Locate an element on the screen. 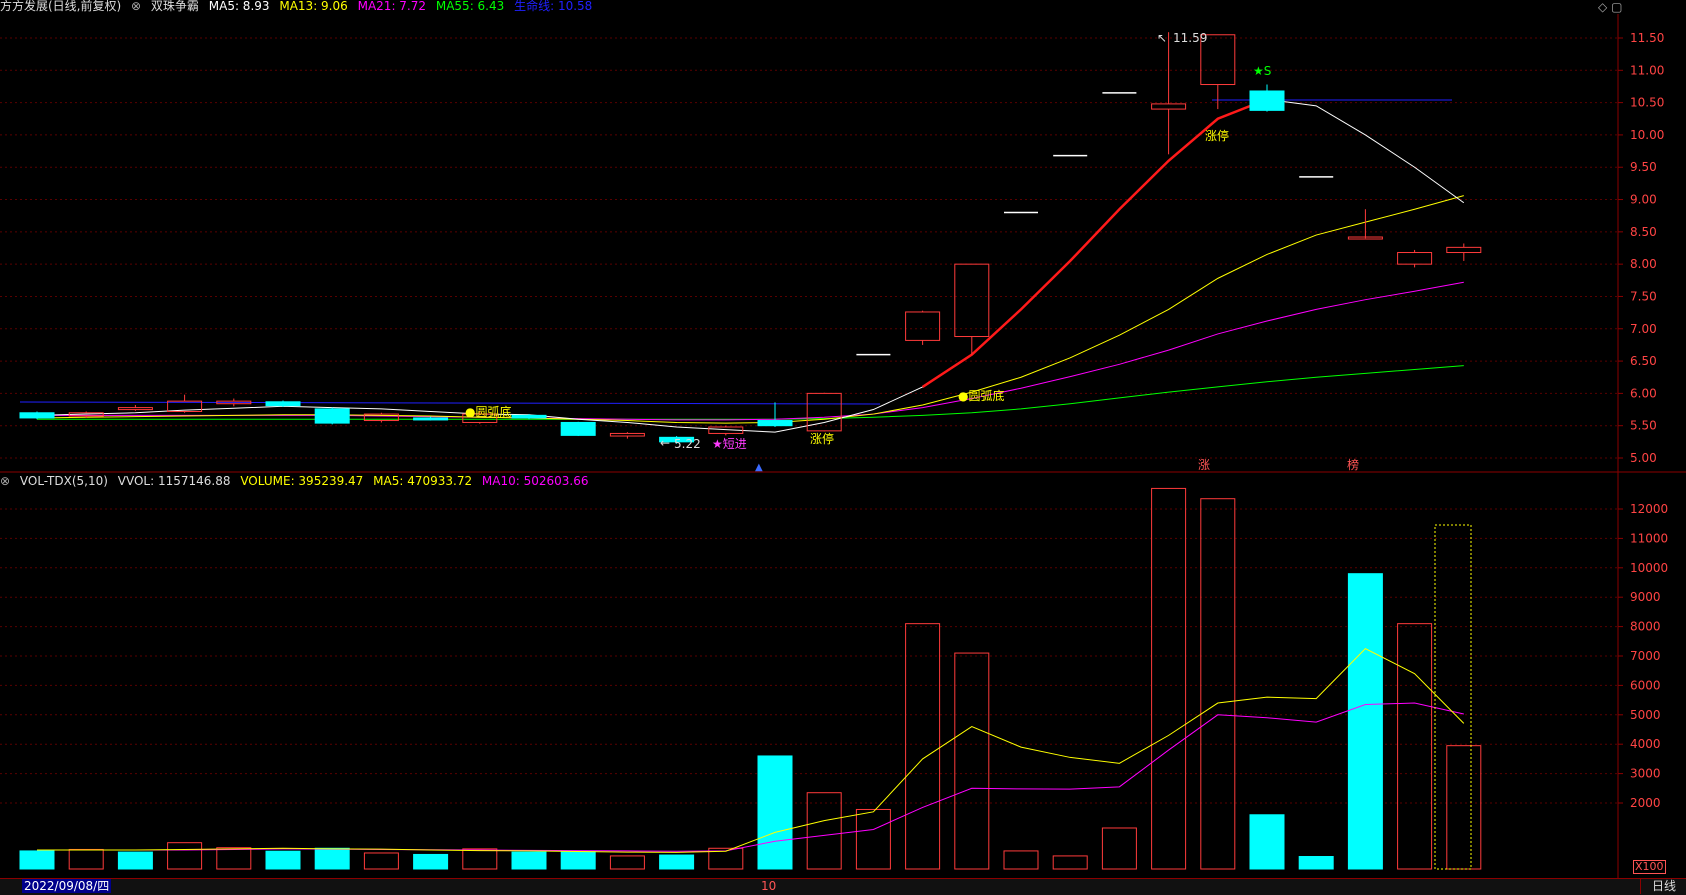  price-tick-label: 10.00 is located at coordinates (1647, 135).